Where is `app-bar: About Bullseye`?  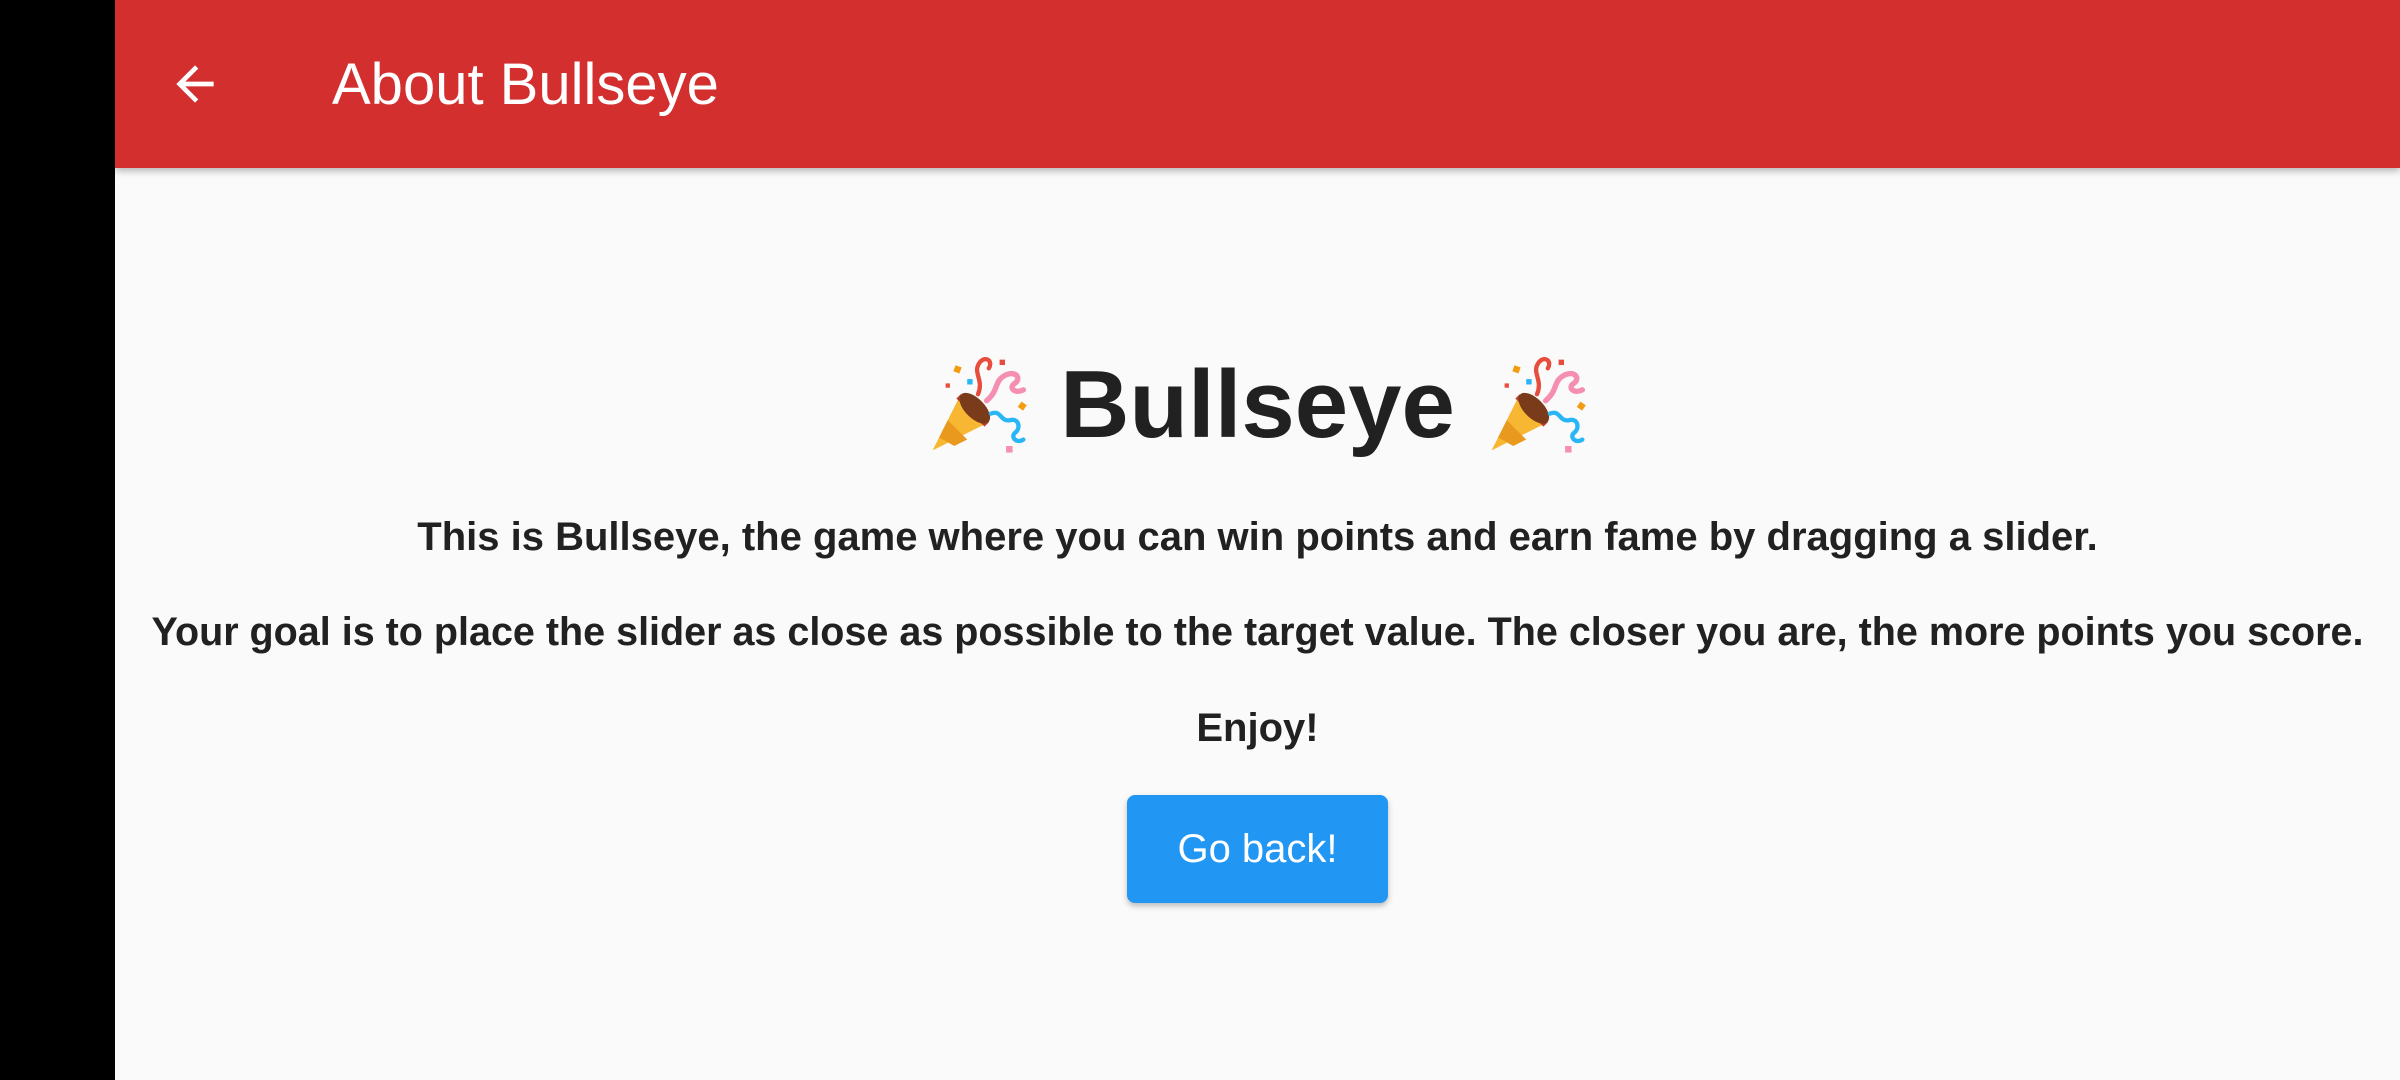
app-bar: About Bullseye is located at coordinates (1257, 84).